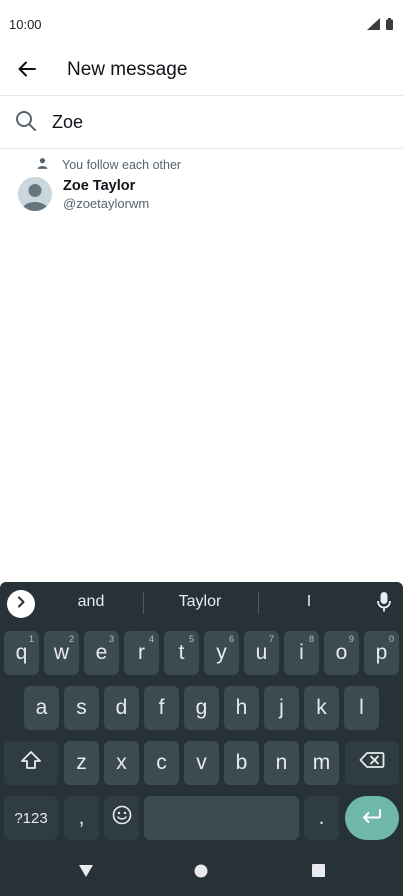 The width and height of the screenshot is (403, 896). I want to click on back-arrow-icon, so click(27, 71).